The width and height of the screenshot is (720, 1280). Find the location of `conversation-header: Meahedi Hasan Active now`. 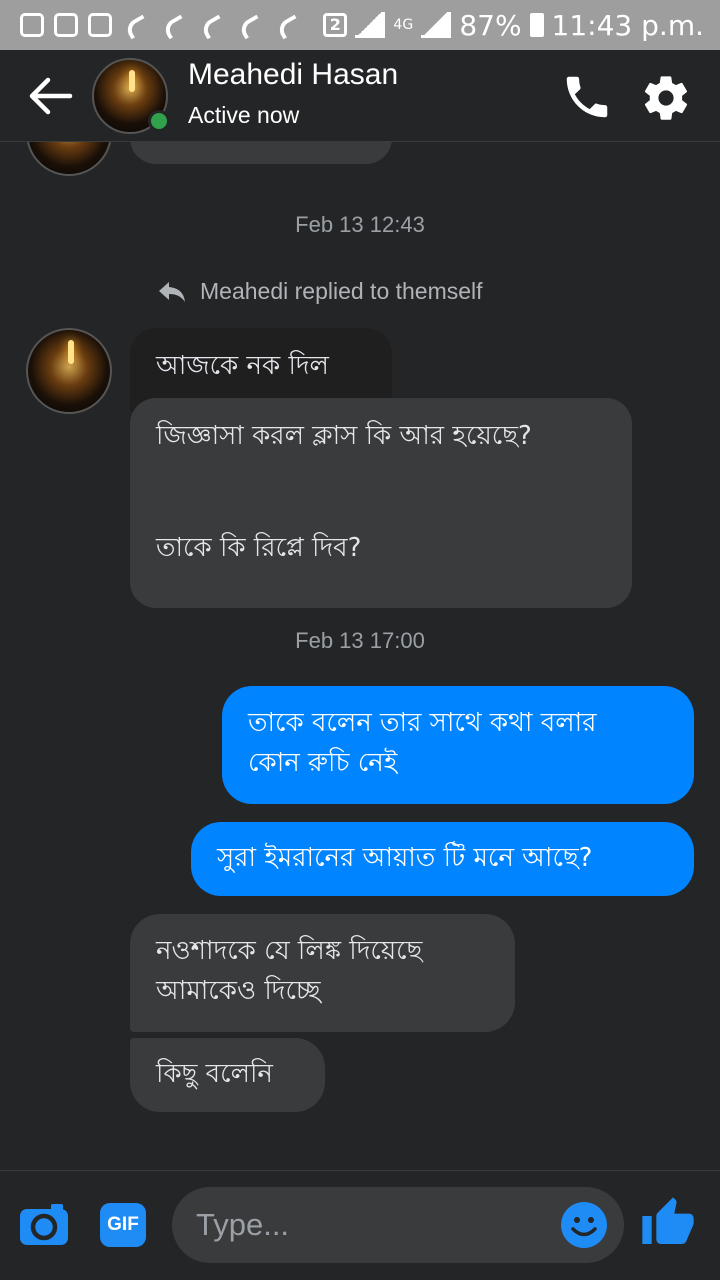

conversation-header: Meahedi Hasan Active now is located at coordinates (360, 96).